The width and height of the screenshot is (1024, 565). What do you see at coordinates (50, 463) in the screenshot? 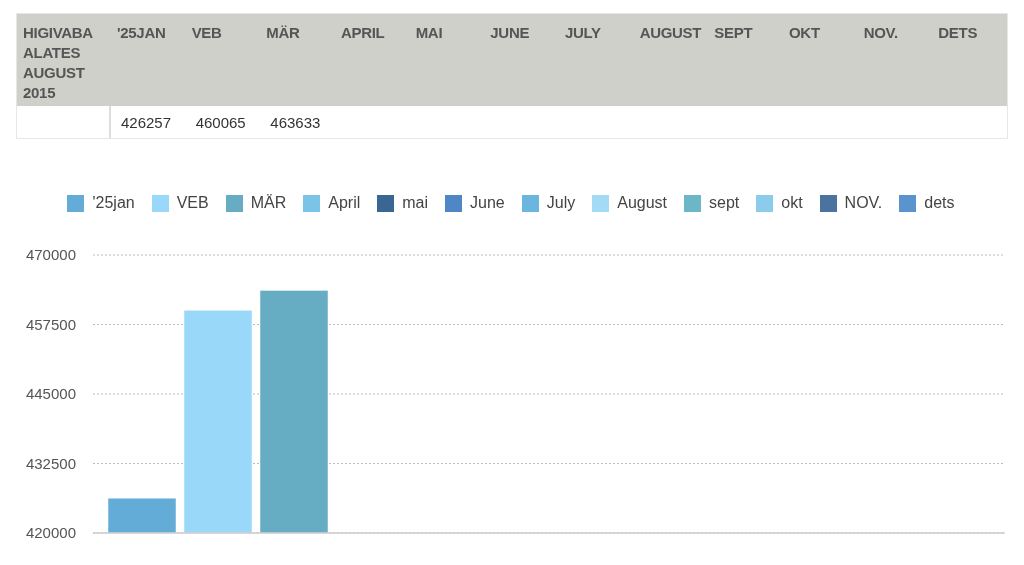
I see `y-axis-label: 432500` at bounding box center [50, 463].